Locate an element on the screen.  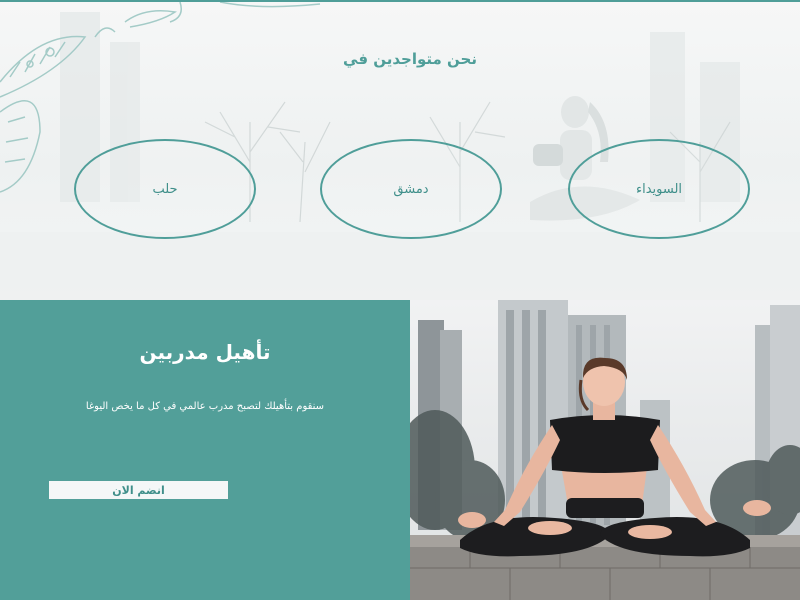
city-label: السويداء is located at coordinates (659, 189).